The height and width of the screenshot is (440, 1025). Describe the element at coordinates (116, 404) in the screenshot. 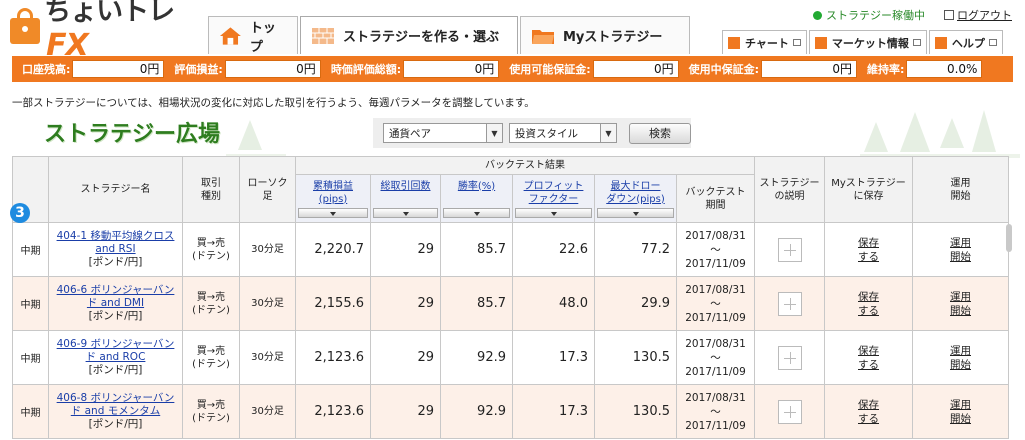

I see `strategy-name-link: 406-8 ボリンジャーバンド and モメンタム` at that location.